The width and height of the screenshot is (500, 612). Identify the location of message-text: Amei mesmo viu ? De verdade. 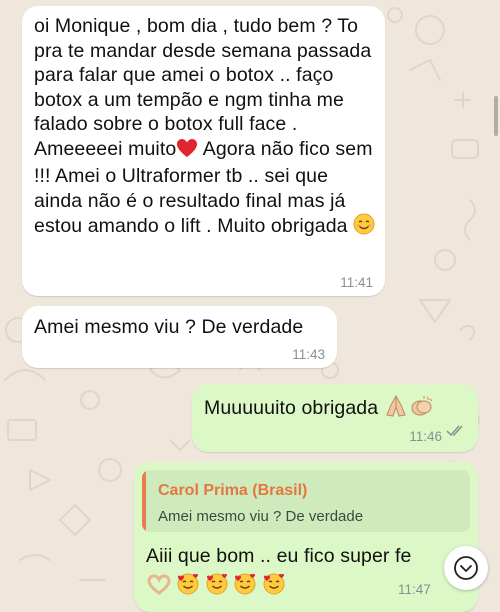
(169, 327).